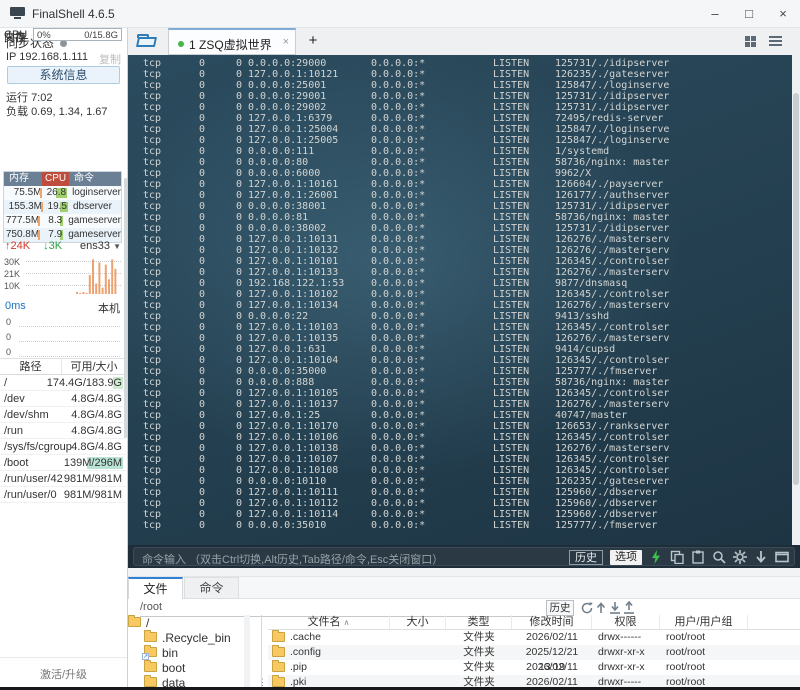 The height and width of the screenshot is (690, 800). Describe the element at coordinates (783, 14) in the screenshot. I see `close-button: ×` at that location.